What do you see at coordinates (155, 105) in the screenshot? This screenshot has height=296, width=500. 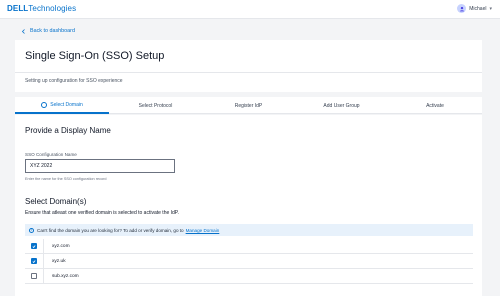 I see `step-select-protocol: Select Protocol` at bounding box center [155, 105].